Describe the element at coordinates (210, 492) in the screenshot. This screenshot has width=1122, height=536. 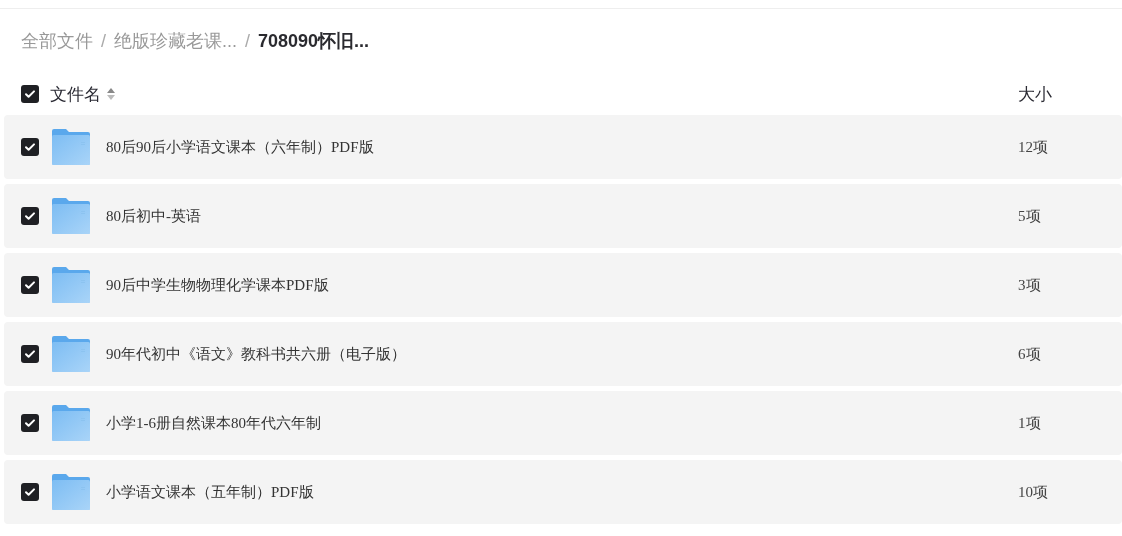
I see `file-name: 小学语文课本（五年制）PDF版` at that location.